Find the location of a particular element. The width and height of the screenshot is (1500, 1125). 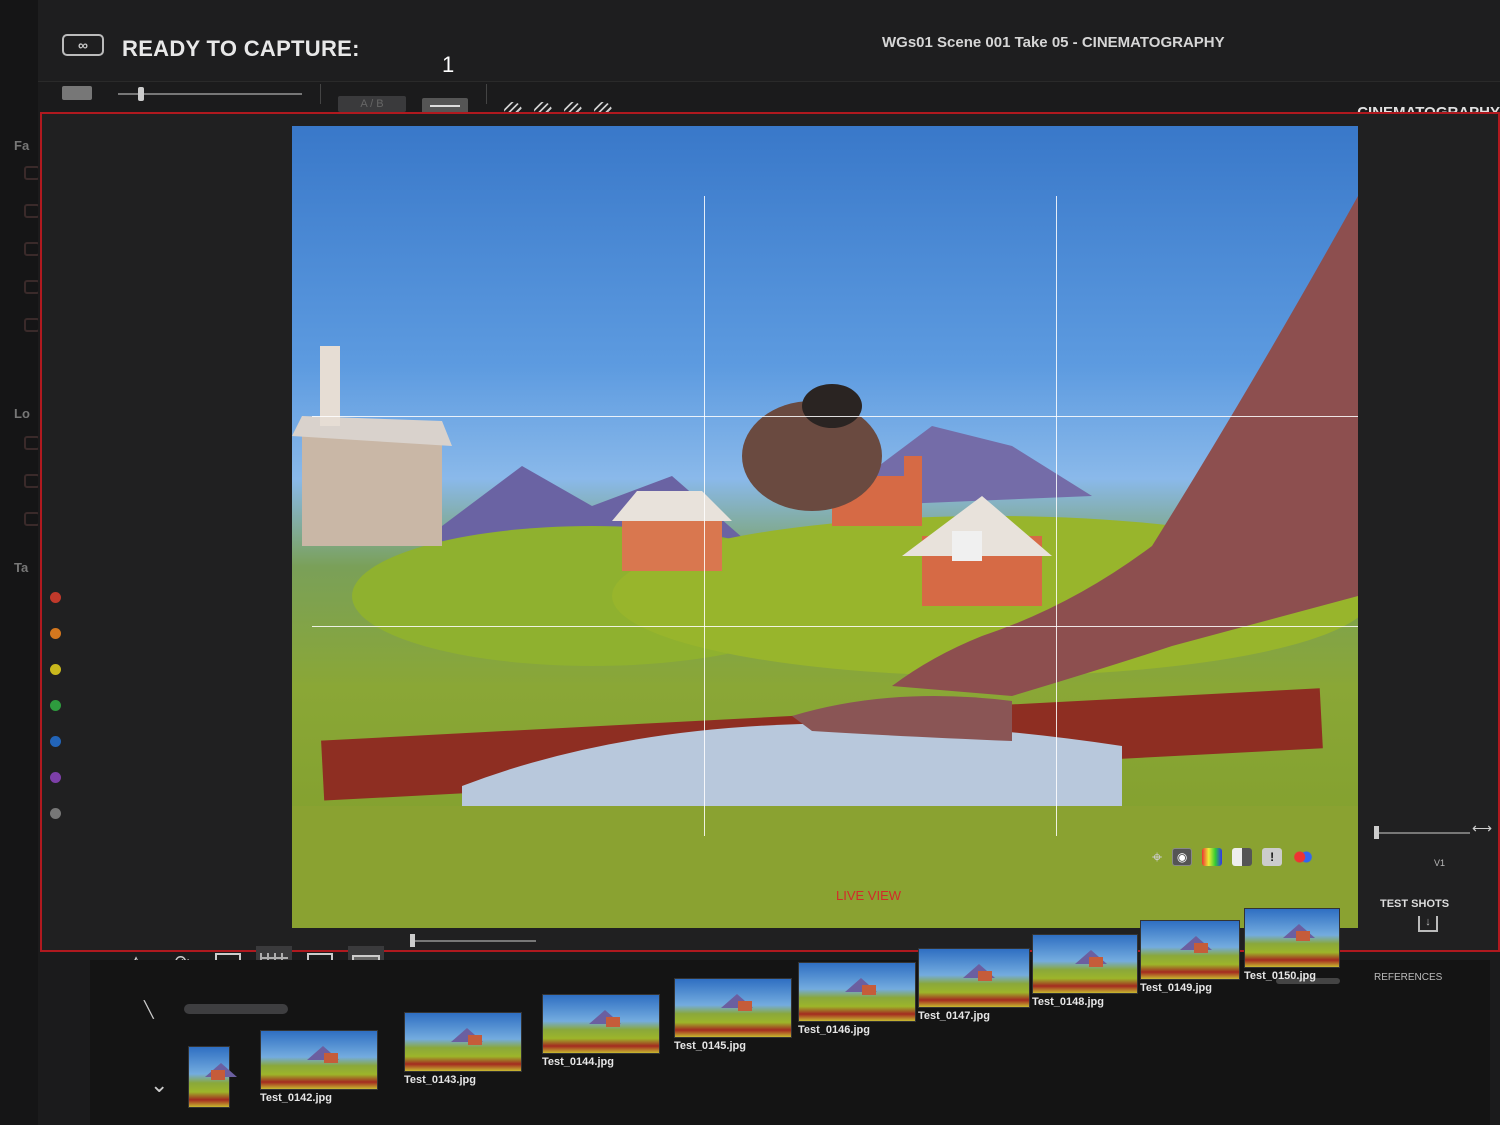

app-sidebar: Fa Lo Ta is located at coordinates (21, 562).